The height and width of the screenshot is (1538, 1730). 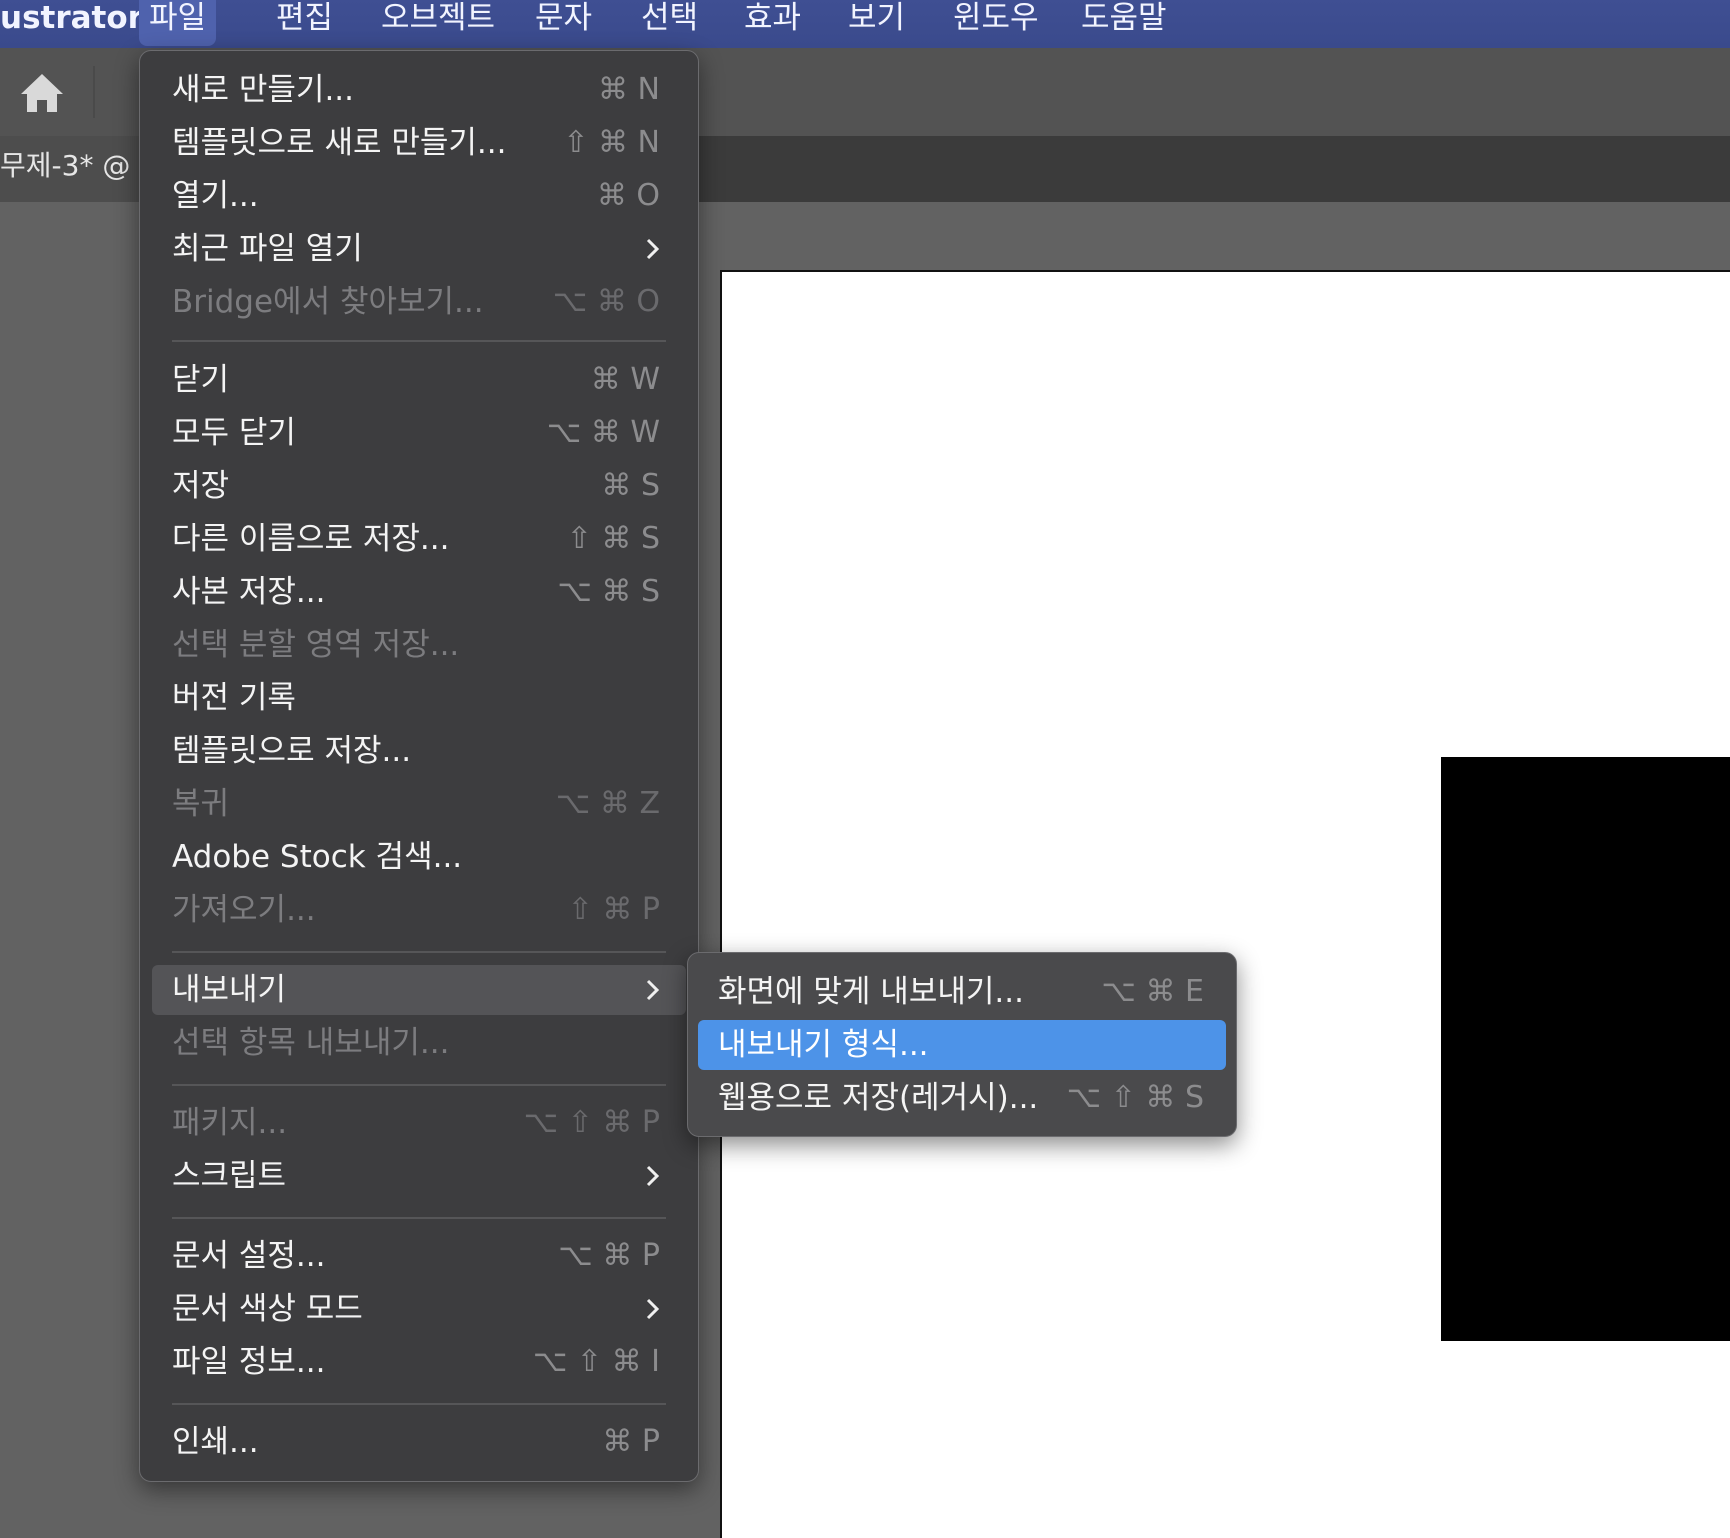 I want to click on menu-item-document-color-mode: 문서 색상 모드, so click(x=419, y=1309).